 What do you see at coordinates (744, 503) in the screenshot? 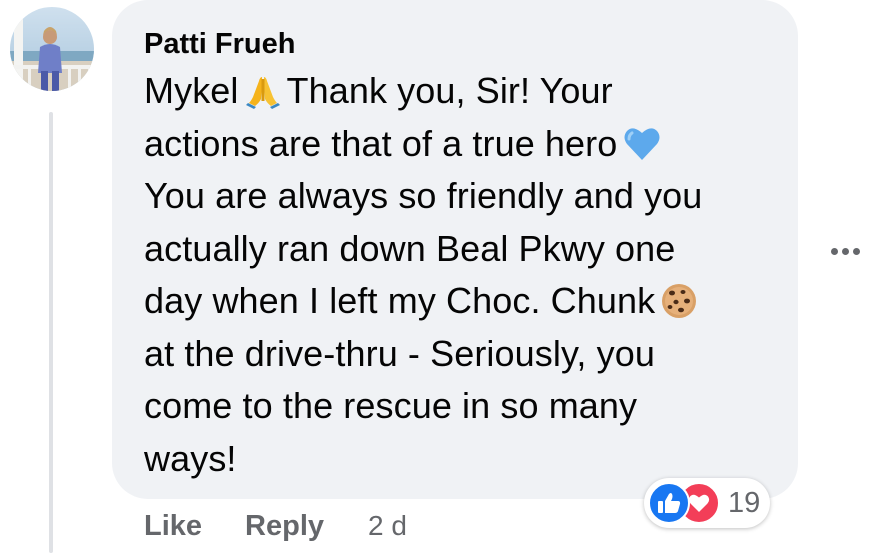
I see `reaction-count: 19` at bounding box center [744, 503].